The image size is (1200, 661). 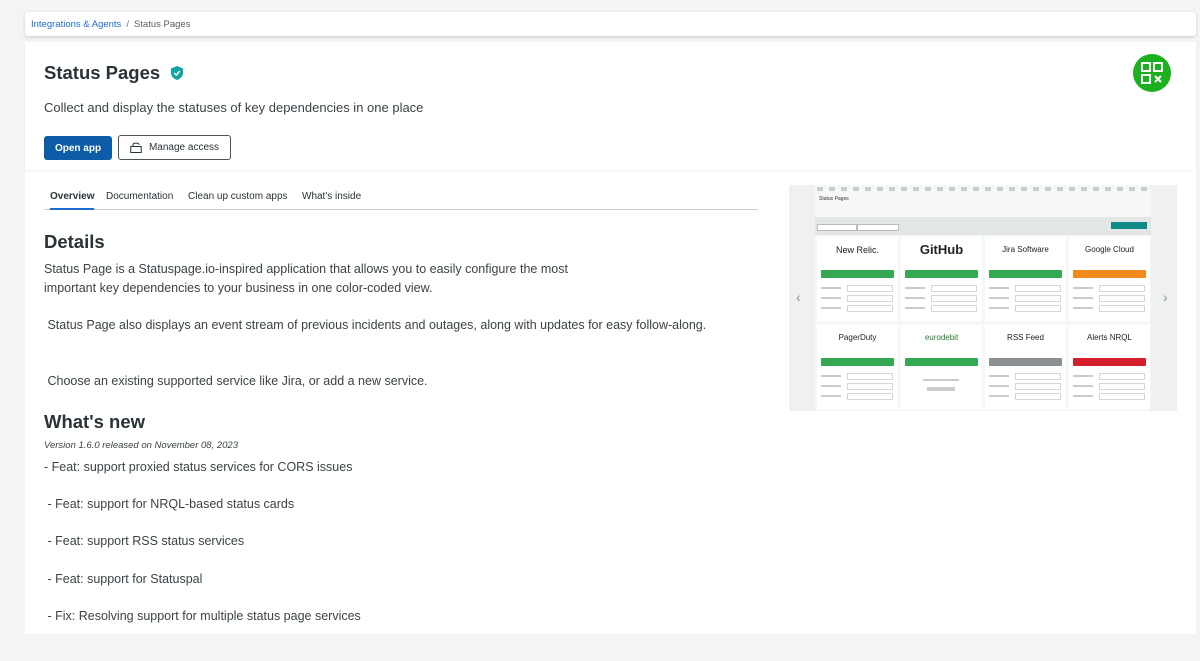 What do you see at coordinates (72, 200) in the screenshot?
I see `tab-overview: Overview` at bounding box center [72, 200].